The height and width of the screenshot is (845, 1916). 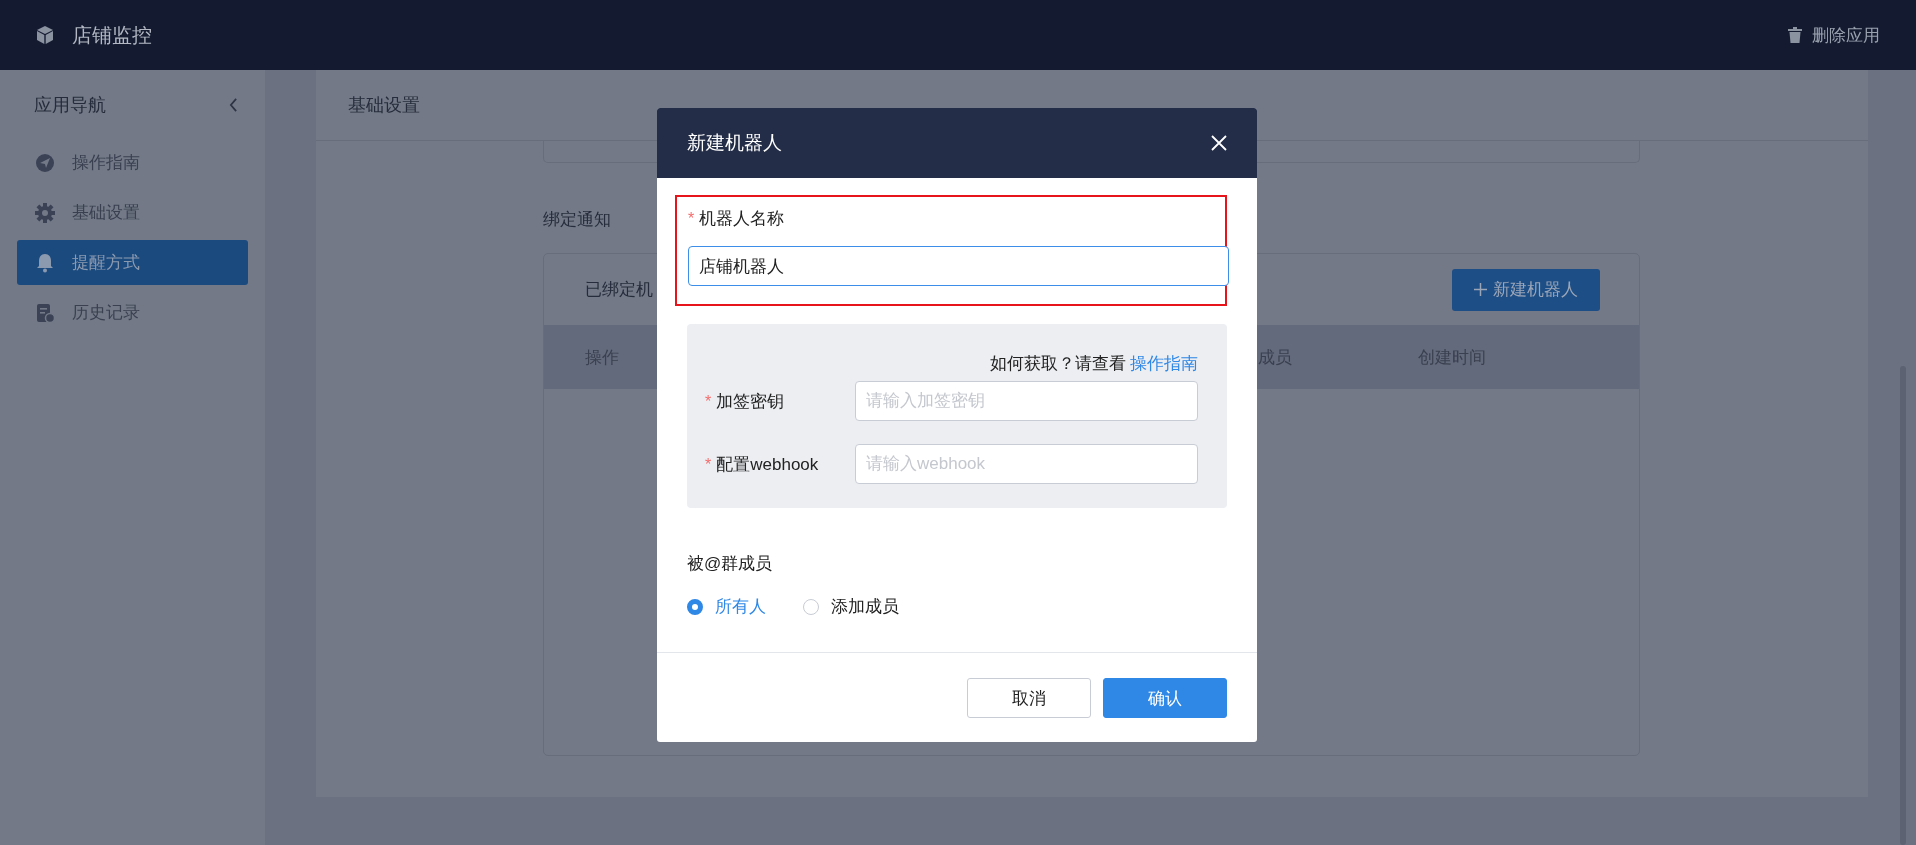 I want to click on sidebar-item: 基础设置, so click(x=132, y=212).